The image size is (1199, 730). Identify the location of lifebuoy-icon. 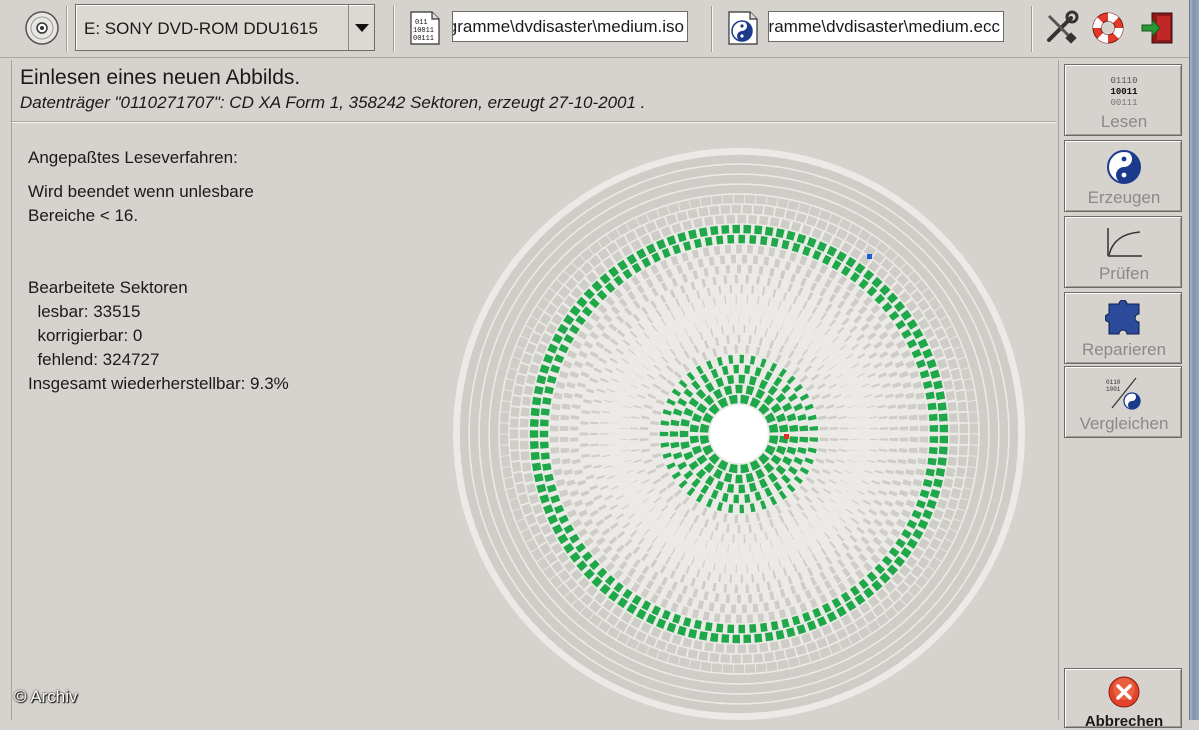
(1108, 28).